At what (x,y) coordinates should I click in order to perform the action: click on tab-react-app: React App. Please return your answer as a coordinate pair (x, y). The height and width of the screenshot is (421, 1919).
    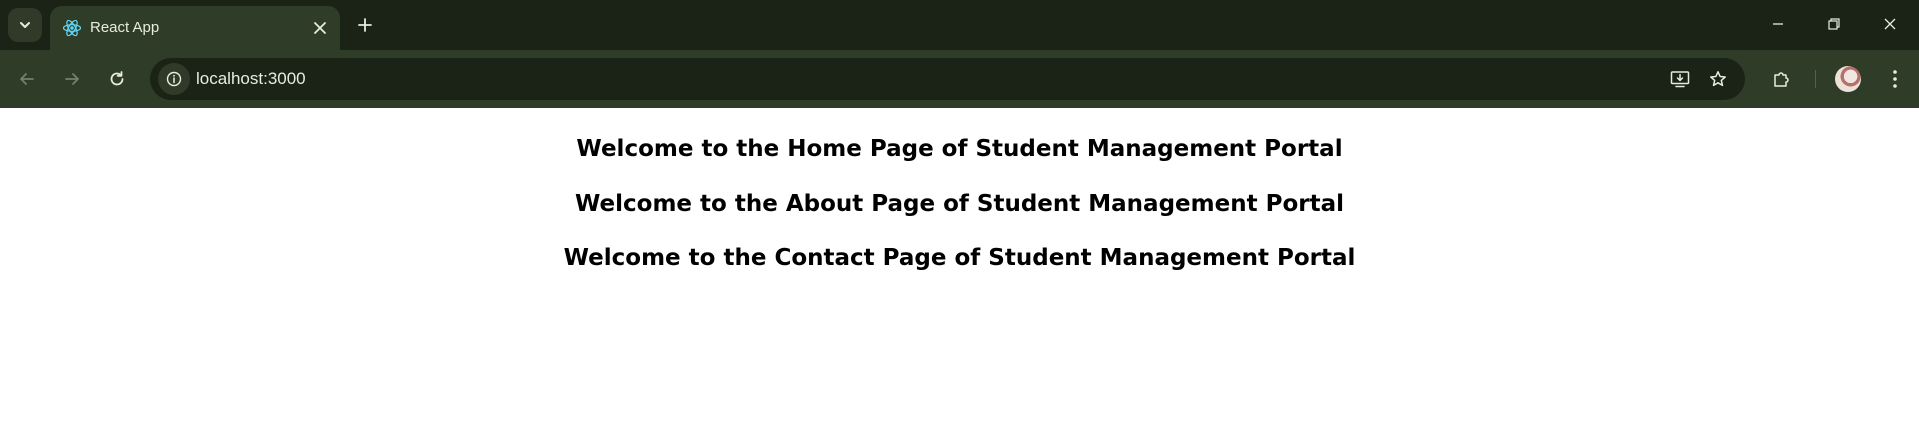
    Looking at the image, I should click on (195, 28).